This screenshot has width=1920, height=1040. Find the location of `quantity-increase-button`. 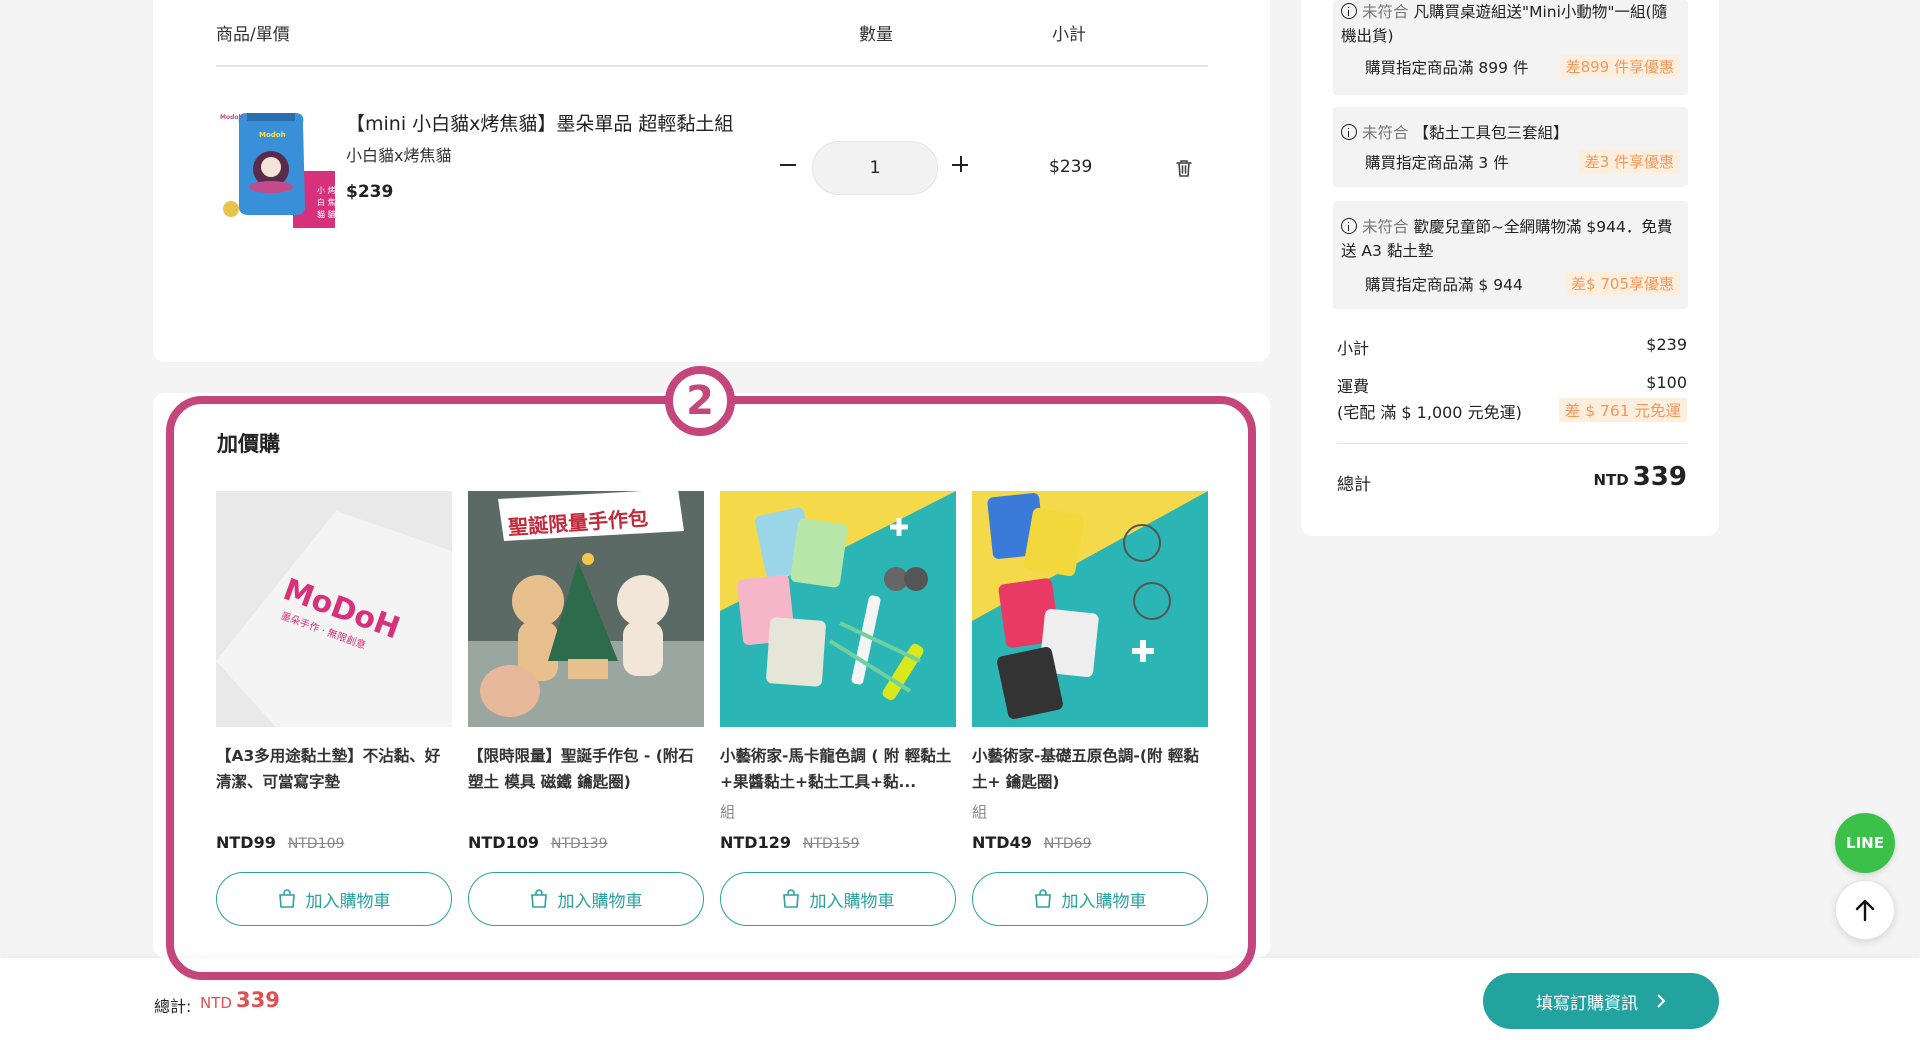

quantity-increase-button is located at coordinates (961, 165).